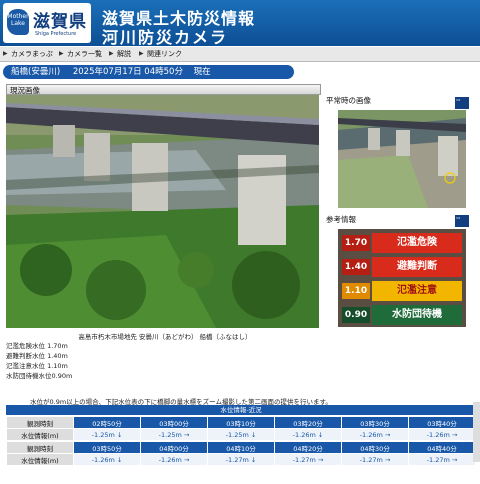 The width and height of the screenshot is (480, 484). I want to click on time-cell: 03時10分, so click(241, 422).